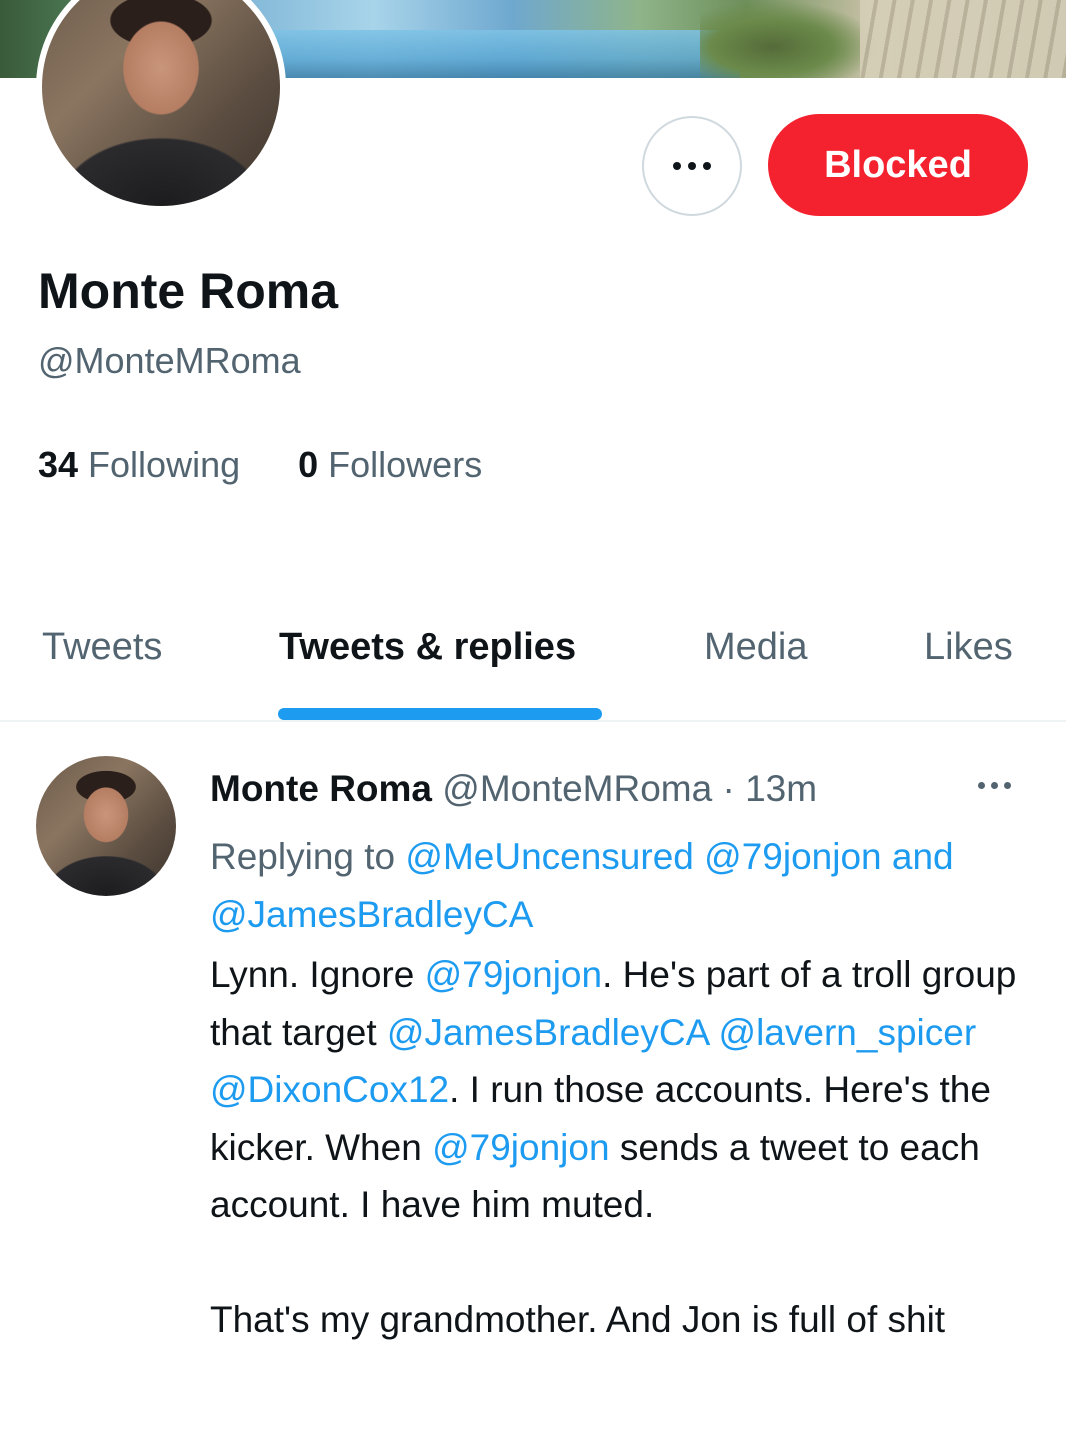 The height and width of the screenshot is (1446, 1066). Describe the element at coordinates (164, 464) in the screenshot. I see `following-label: Following` at that location.